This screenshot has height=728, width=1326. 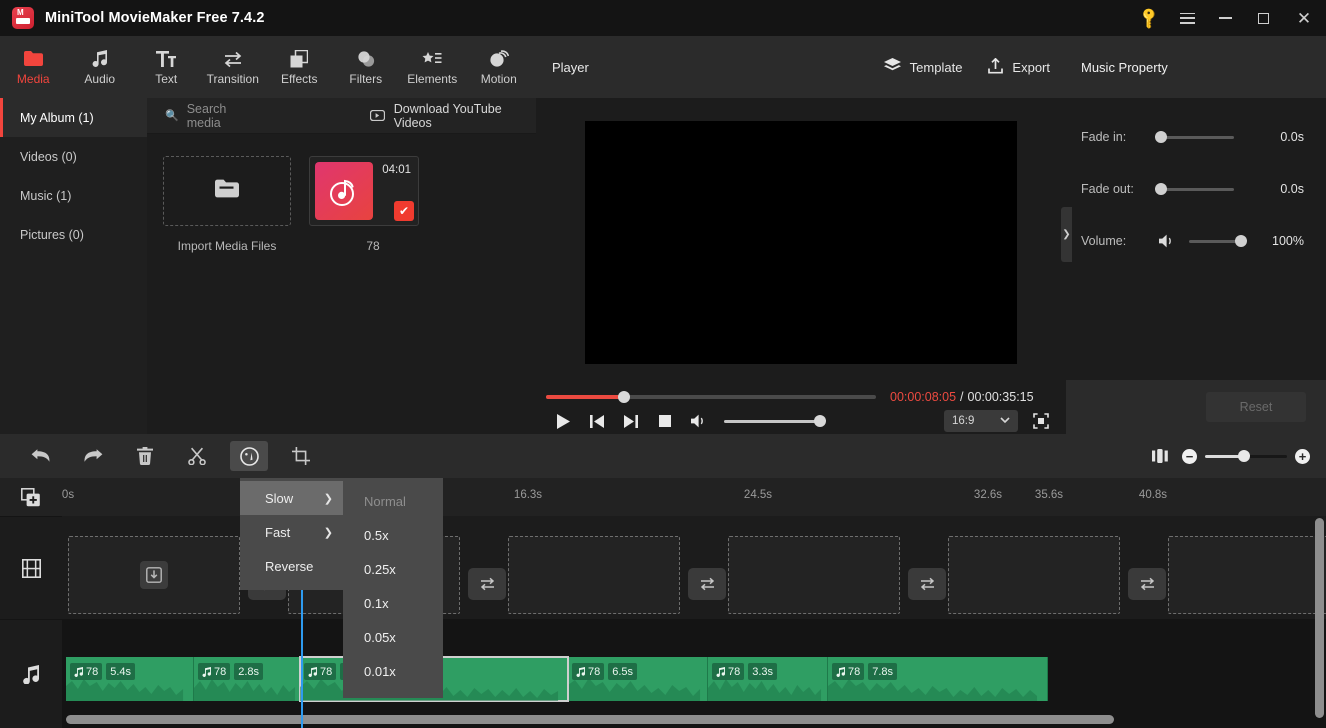 What do you see at coordinates (938, 679) in the screenshot?
I see `audio-clip: 78 7.8s` at bounding box center [938, 679].